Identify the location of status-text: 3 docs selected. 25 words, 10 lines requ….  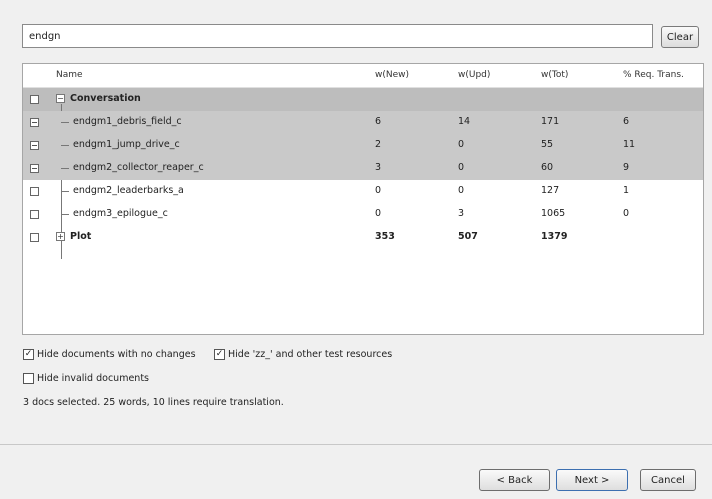
(153, 402).